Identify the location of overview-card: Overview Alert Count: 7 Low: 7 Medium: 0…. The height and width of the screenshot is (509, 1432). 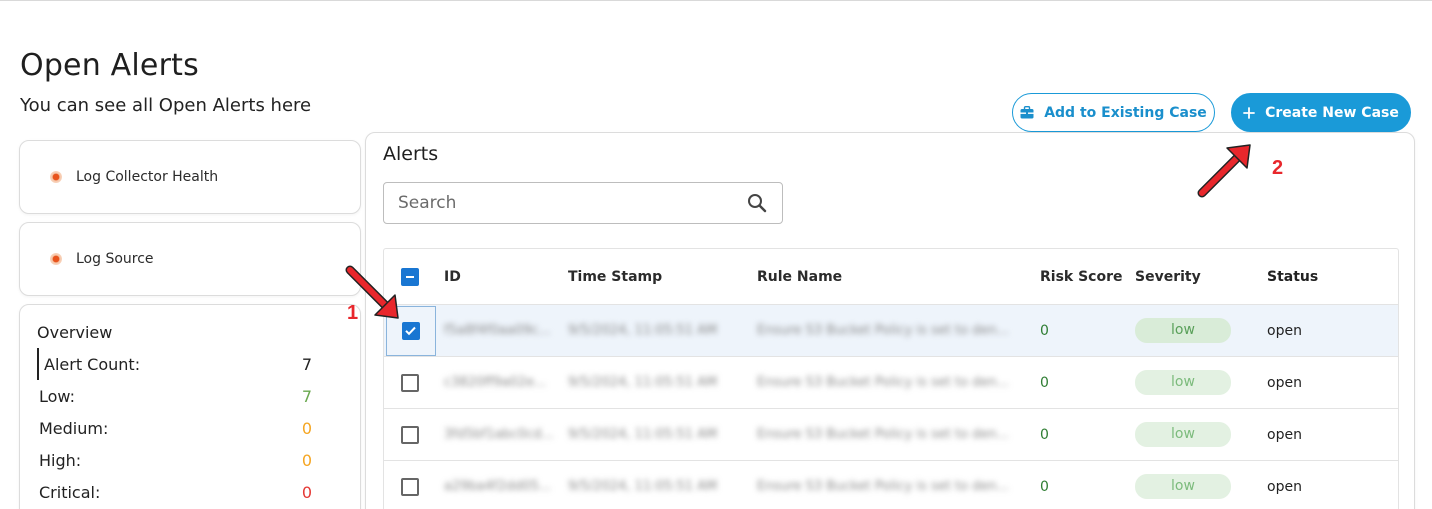
(190, 406).